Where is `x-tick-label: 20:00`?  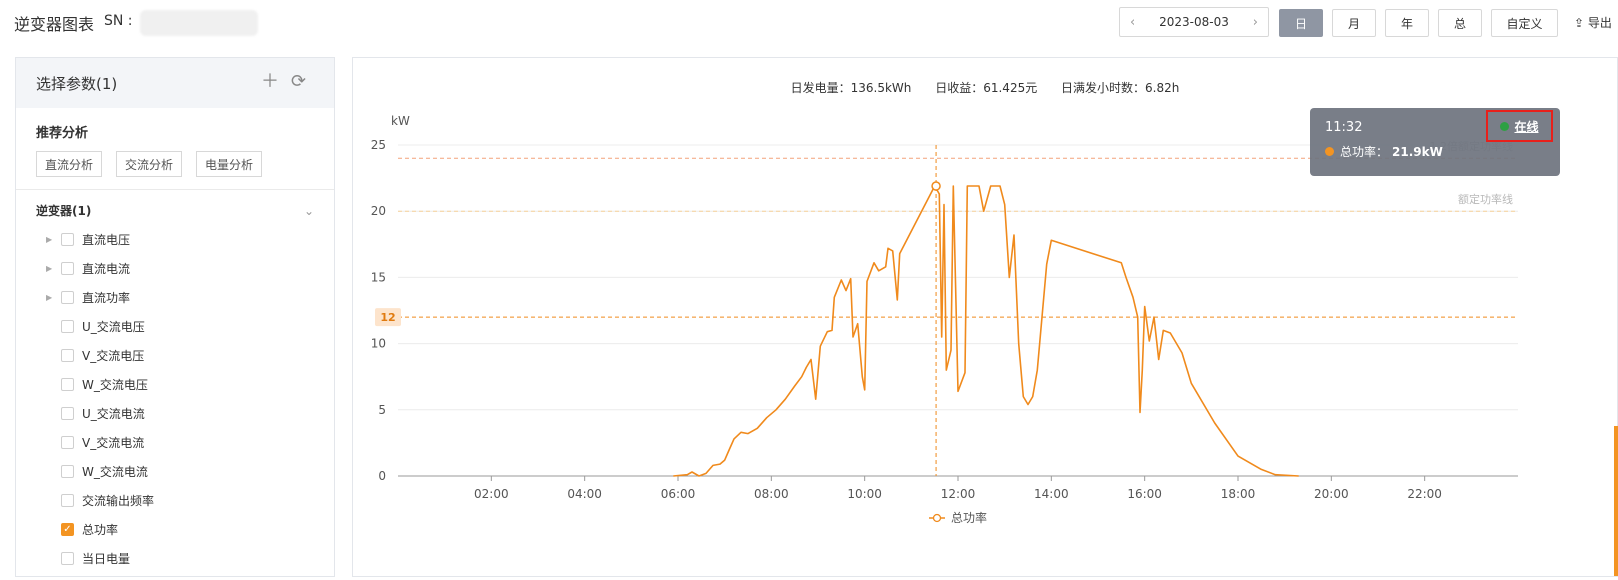 x-tick-label: 20:00 is located at coordinates (1331, 494).